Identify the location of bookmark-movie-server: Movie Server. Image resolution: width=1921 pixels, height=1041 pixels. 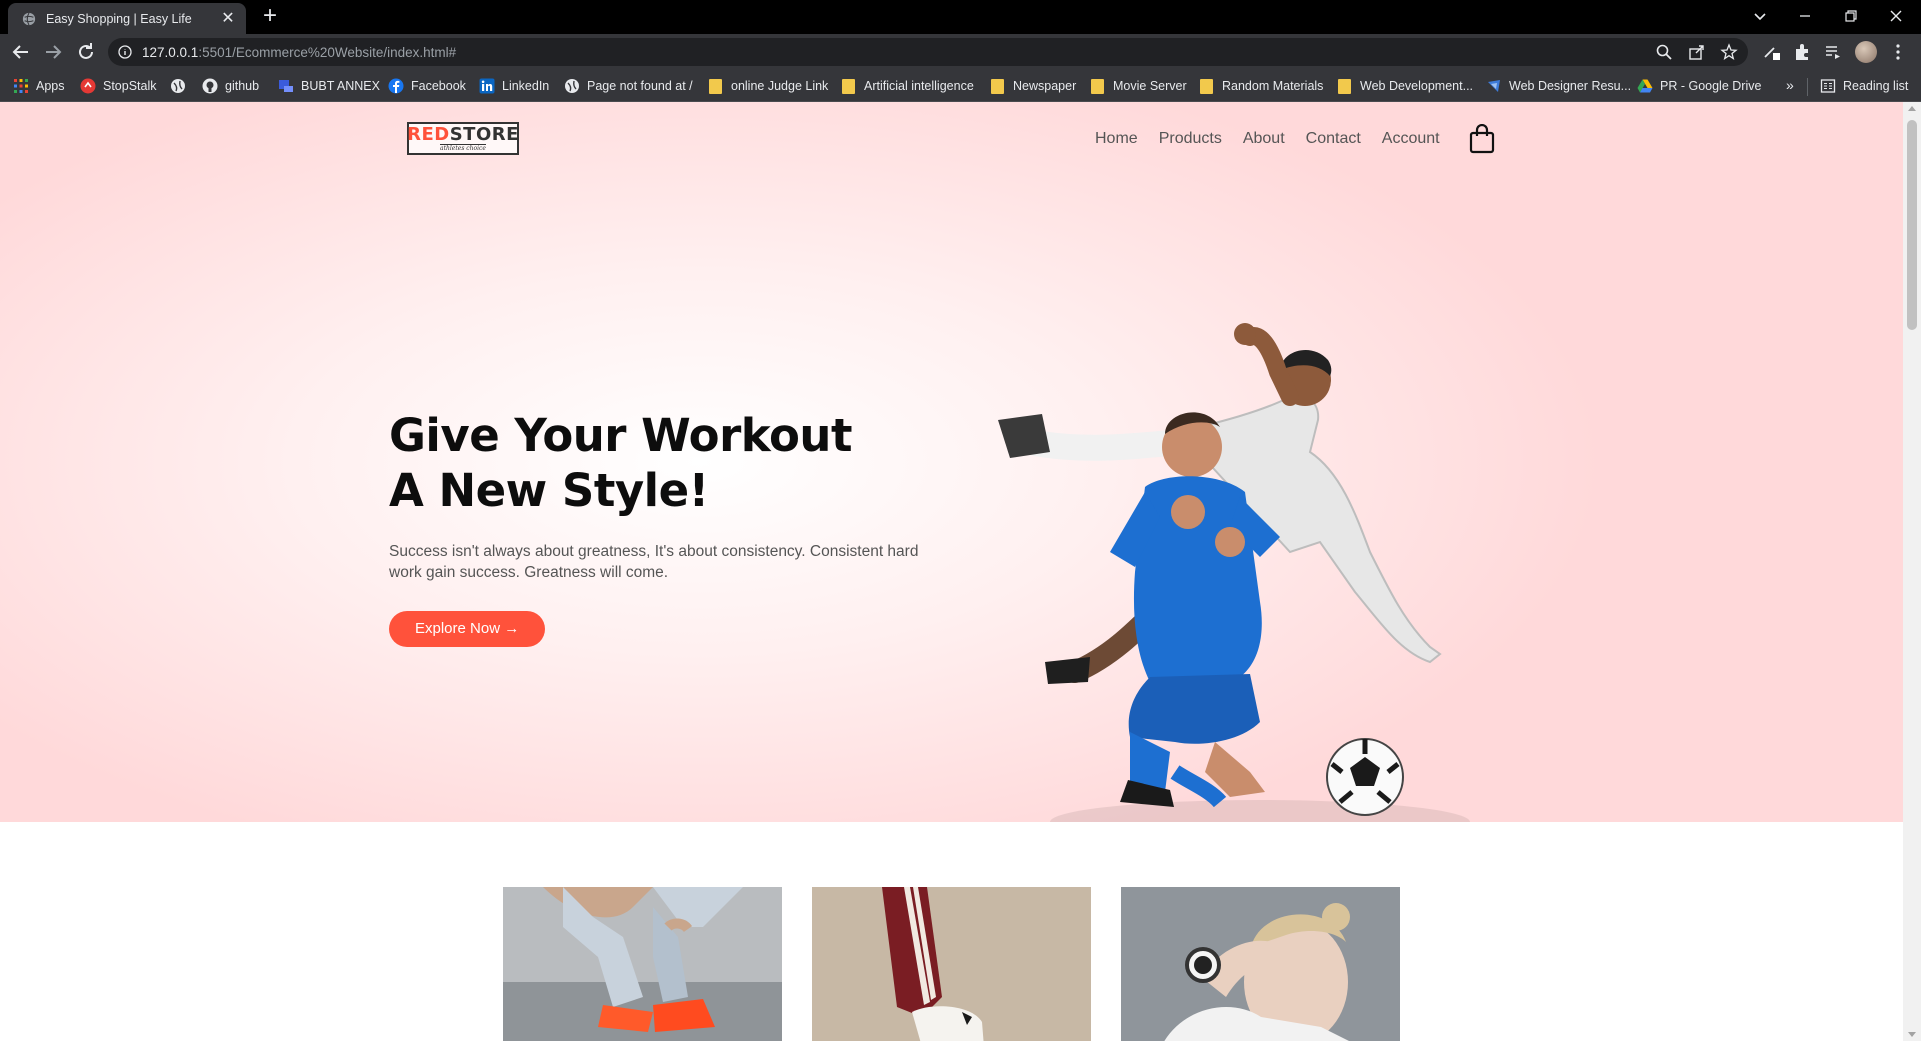
(1139, 86).